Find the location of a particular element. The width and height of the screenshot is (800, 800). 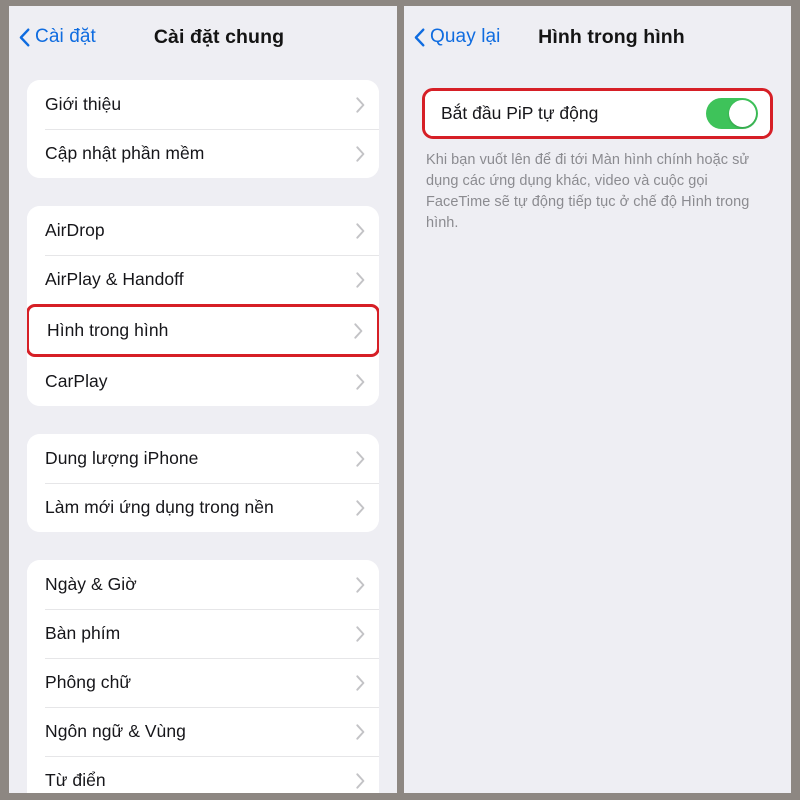

list-item-ban-phim: Bàn phím is located at coordinates (203, 633).